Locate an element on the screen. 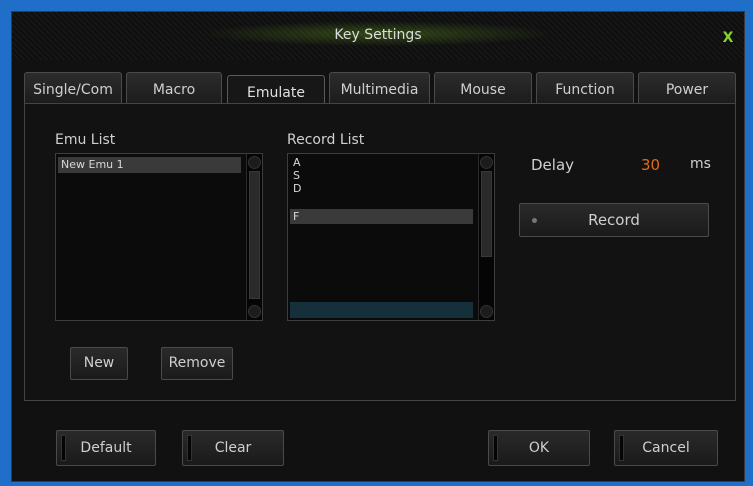  new-button: New is located at coordinates (99, 363).